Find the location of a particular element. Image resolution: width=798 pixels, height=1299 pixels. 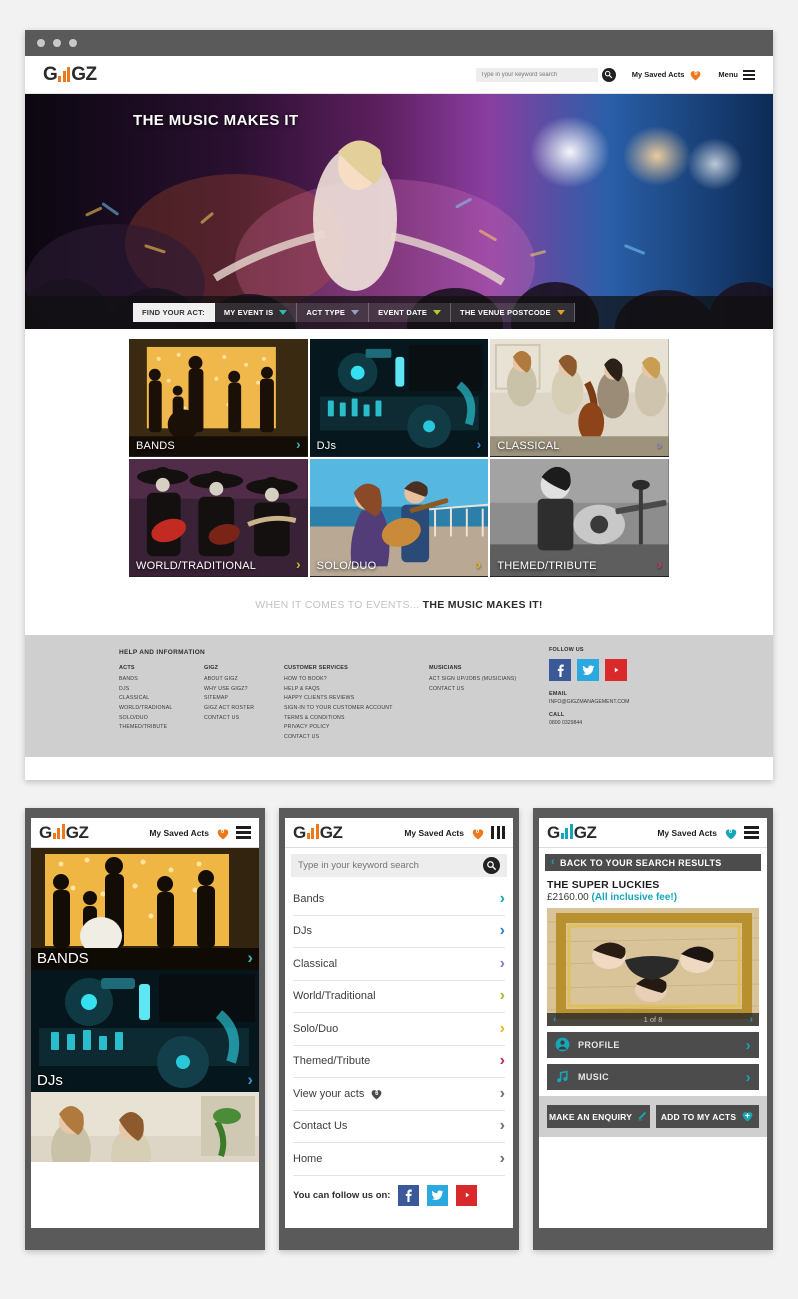

profile-label: PROFILE is located at coordinates (599, 1045).